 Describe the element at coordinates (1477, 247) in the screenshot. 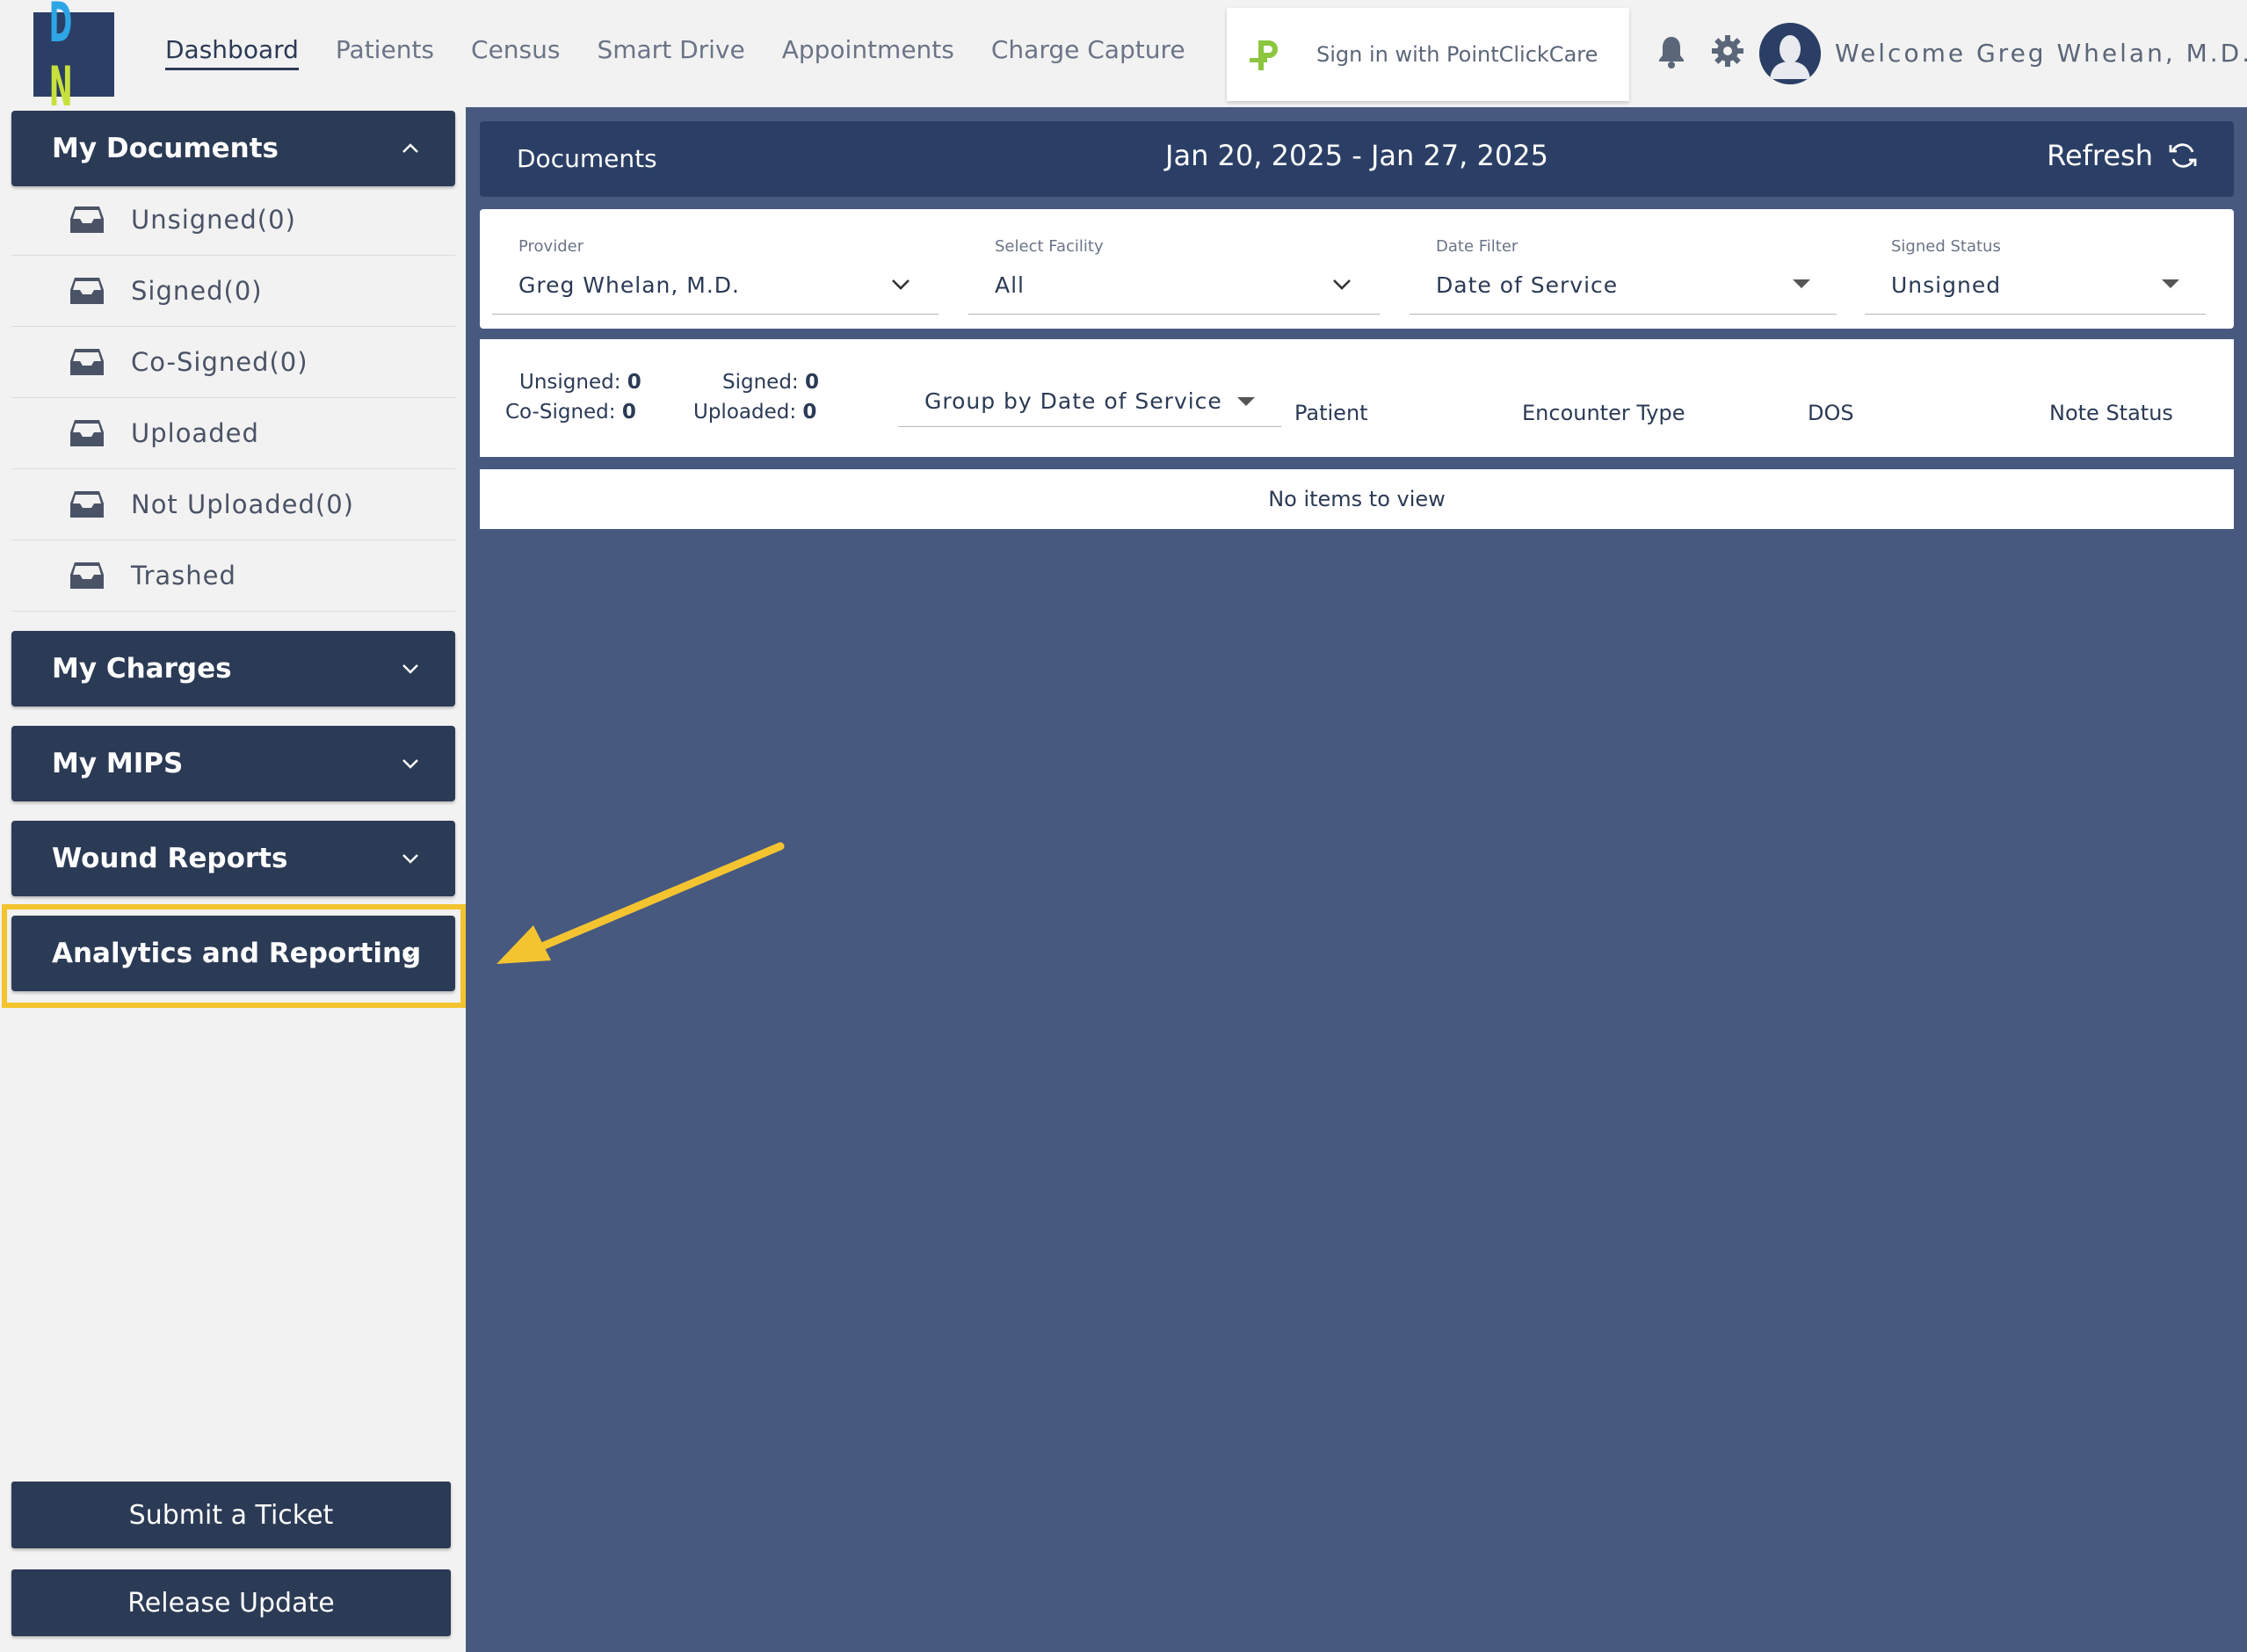

I see `date-filter-label: Date Filter` at that location.